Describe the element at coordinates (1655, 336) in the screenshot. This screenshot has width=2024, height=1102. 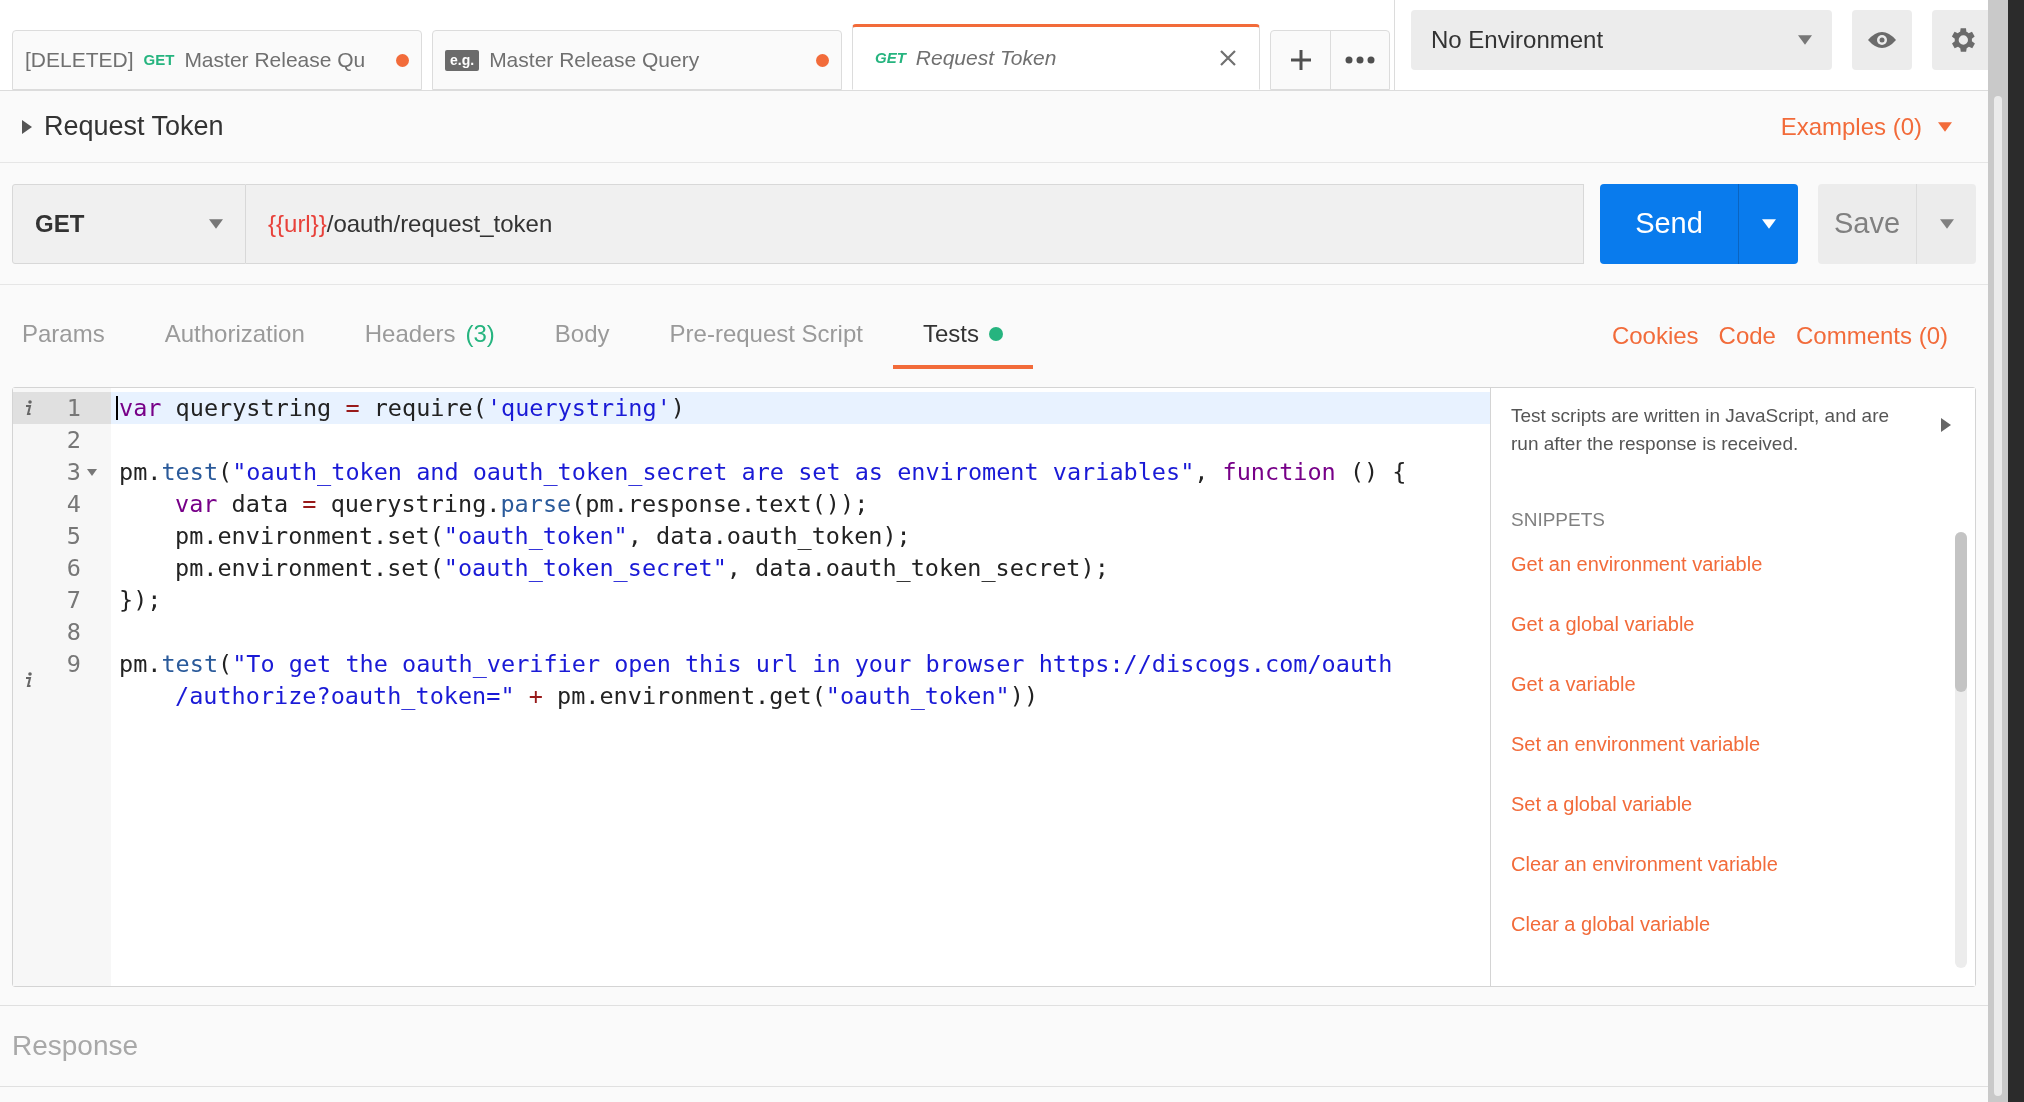
I see `request-link: Cookies` at that location.